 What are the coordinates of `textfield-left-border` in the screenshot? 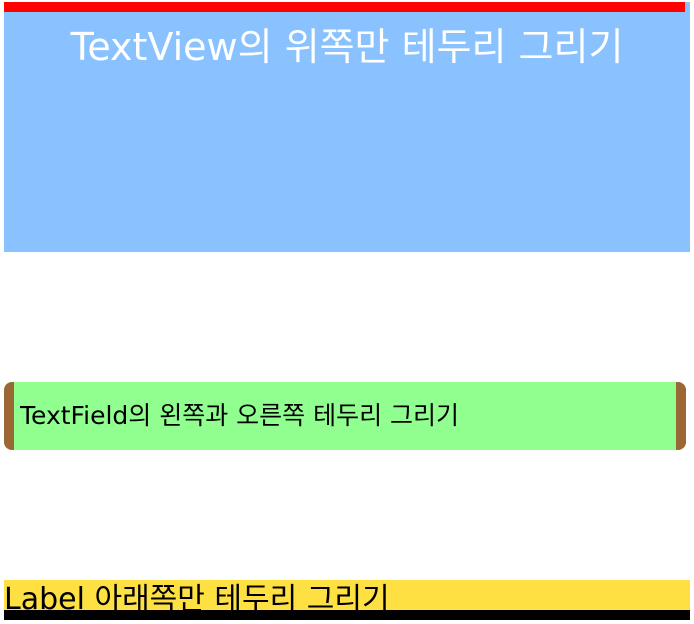 It's located at (9, 416).